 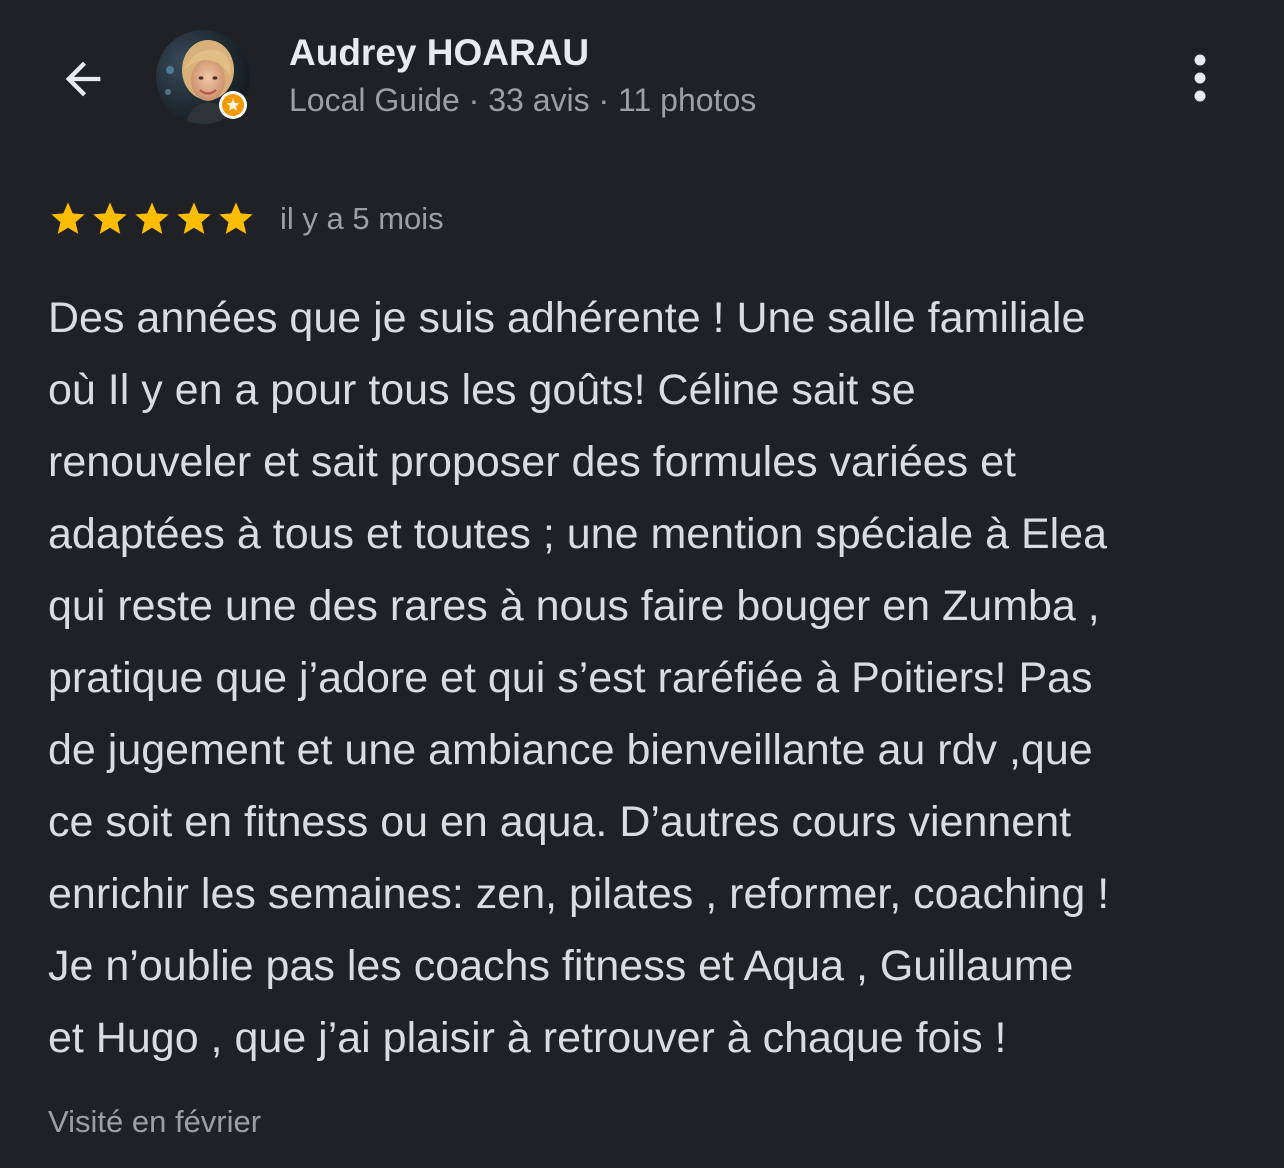 What do you see at coordinates (439, 53) in the screenshot?
I see `user-name: Audrey HOARAU` at bounding box center [439, 53].